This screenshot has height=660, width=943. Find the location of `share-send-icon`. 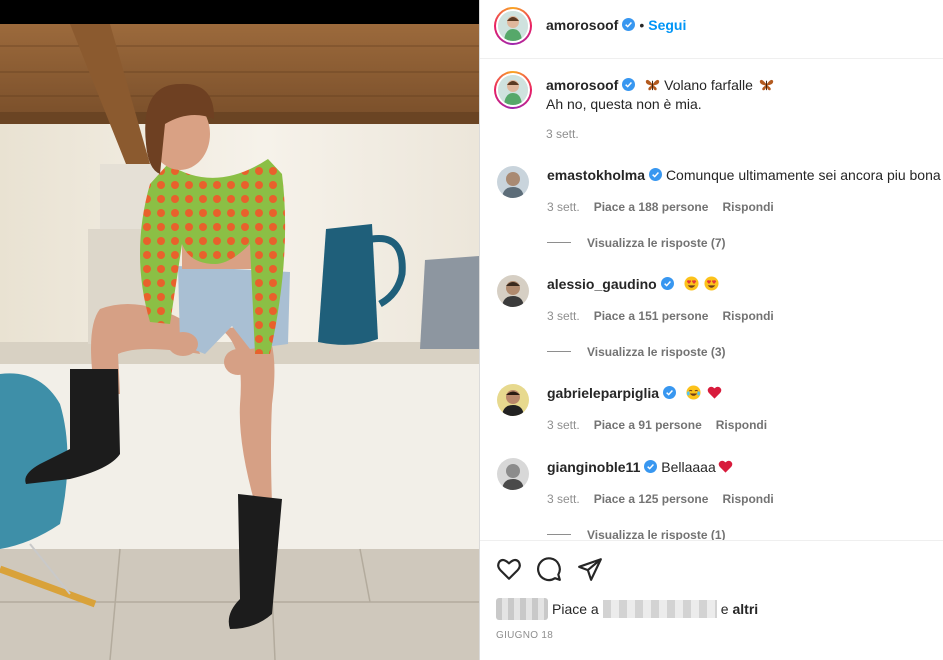

share-send-icon is located at coordinates (590, 569).